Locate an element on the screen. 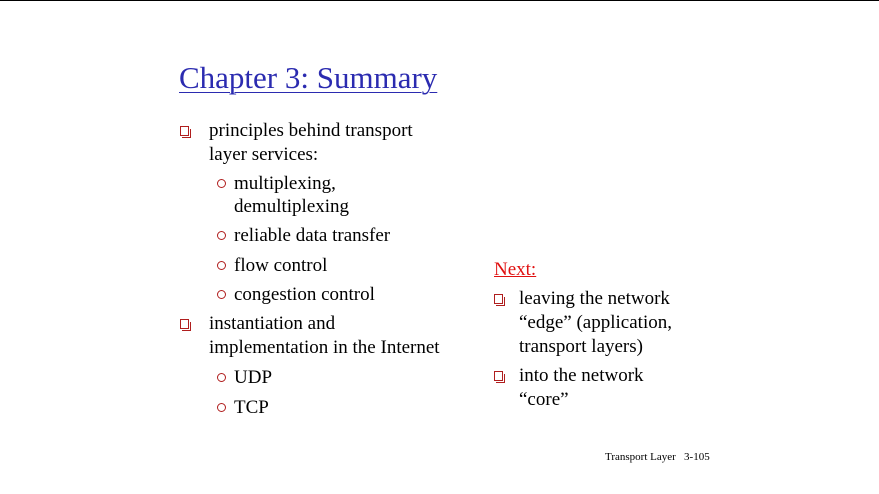 The image size is (879, 494). sub-bullet-congestion-control: congestion control is located at coordinates (296, 294).